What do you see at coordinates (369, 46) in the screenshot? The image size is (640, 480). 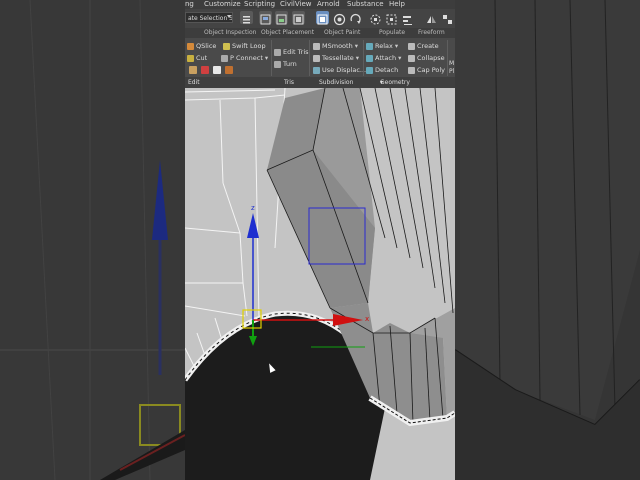 I see `relax-icon` at bounding box center [369, 46].